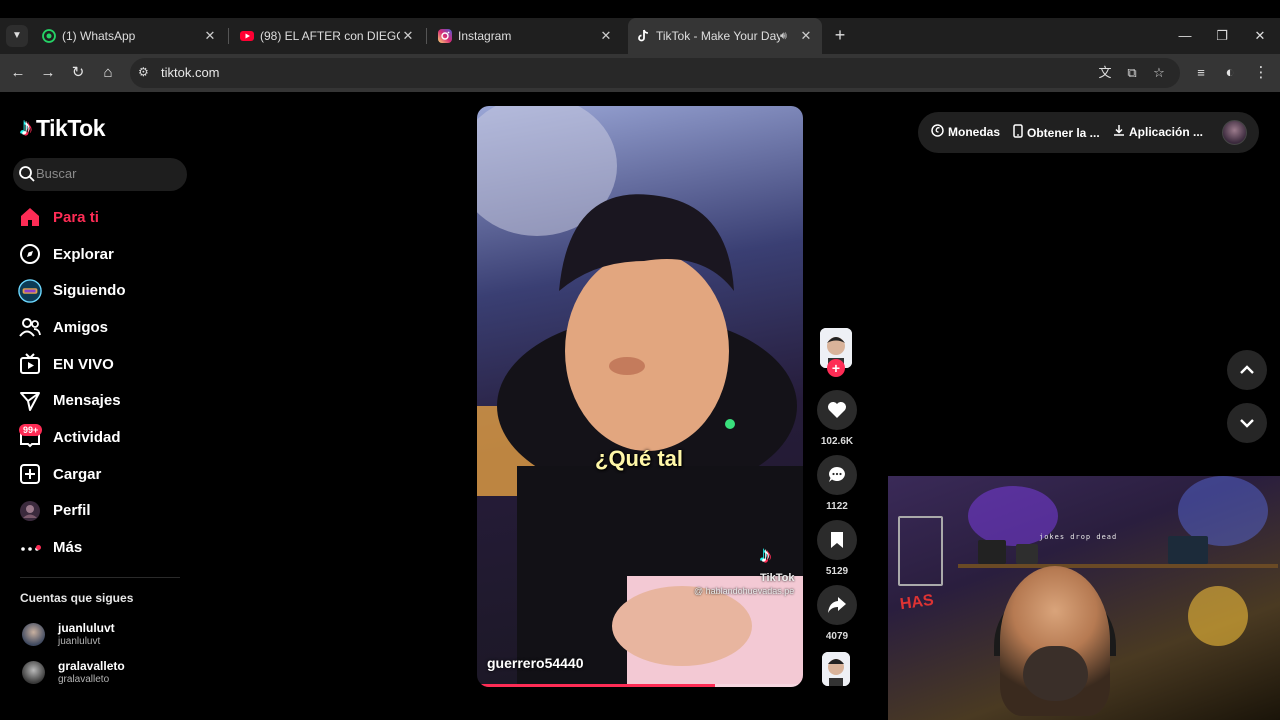  I want to click on sidebar-item-para-ti: Para ti, so click(103, 217).